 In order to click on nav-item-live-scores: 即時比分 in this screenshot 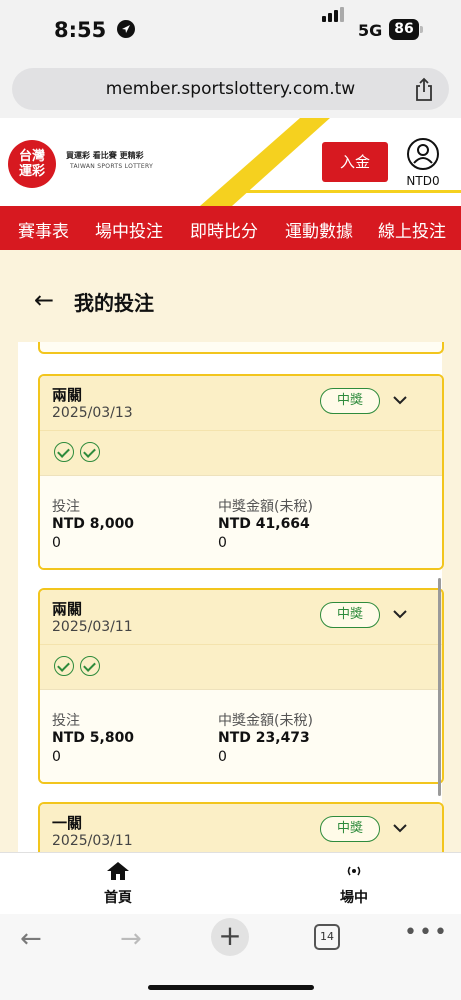, I will do `click(224, 229)`.